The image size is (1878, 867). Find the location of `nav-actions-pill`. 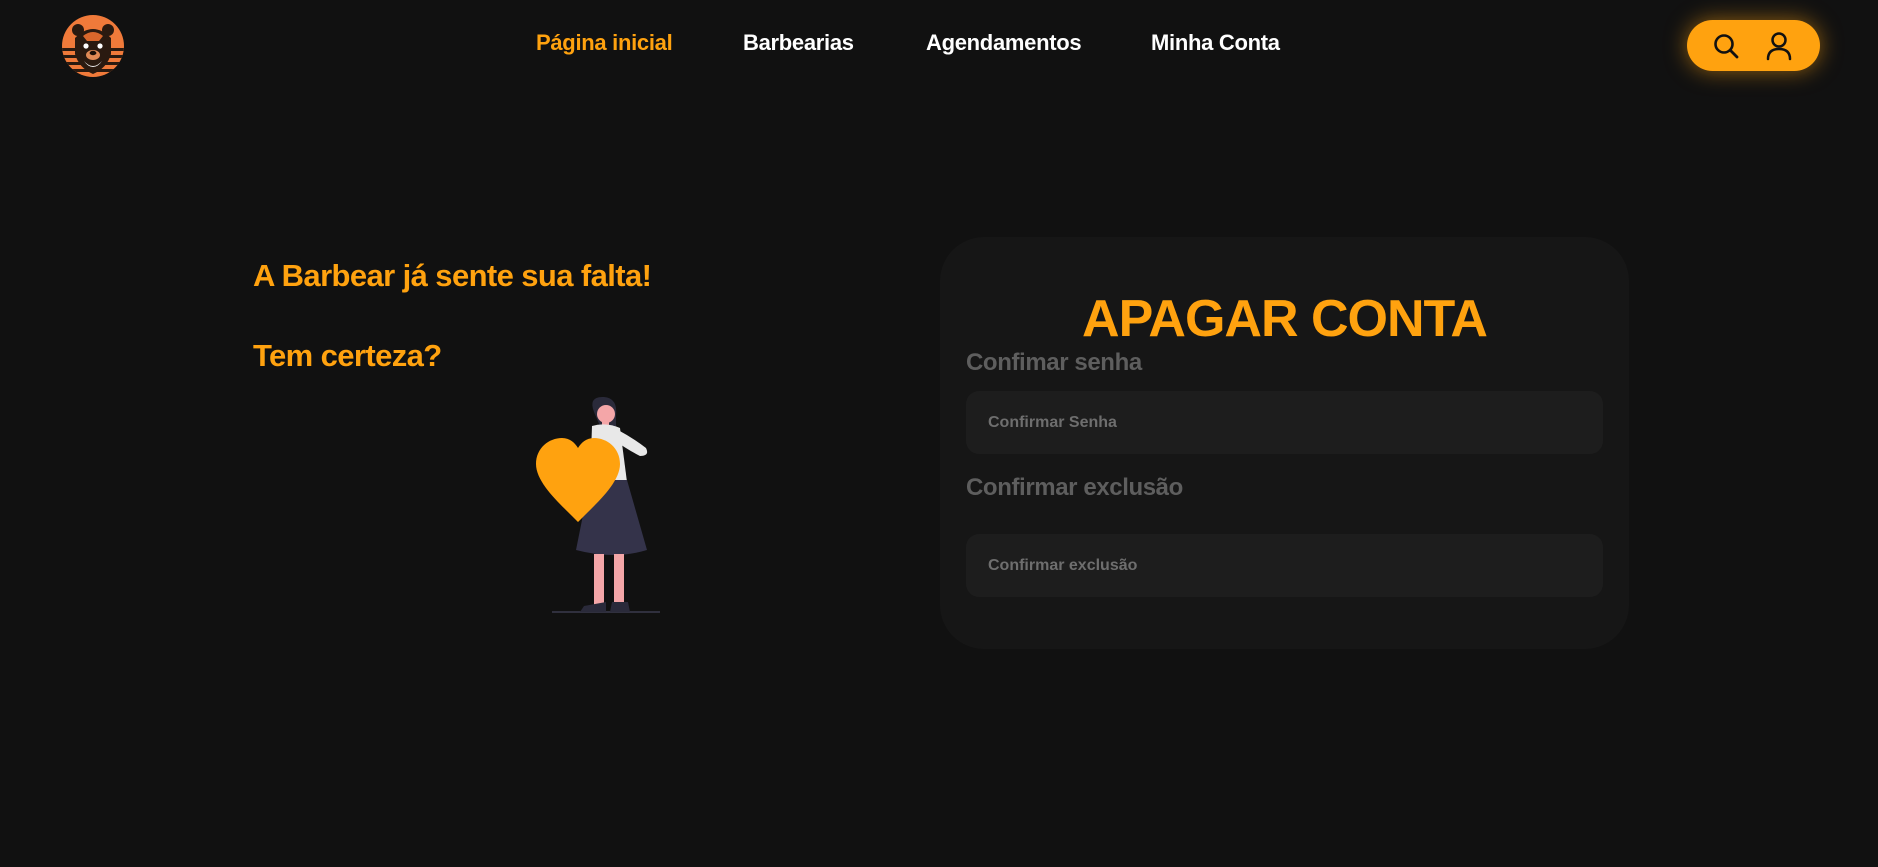

nav-actions-pill is located at coordinates (1753, 45).